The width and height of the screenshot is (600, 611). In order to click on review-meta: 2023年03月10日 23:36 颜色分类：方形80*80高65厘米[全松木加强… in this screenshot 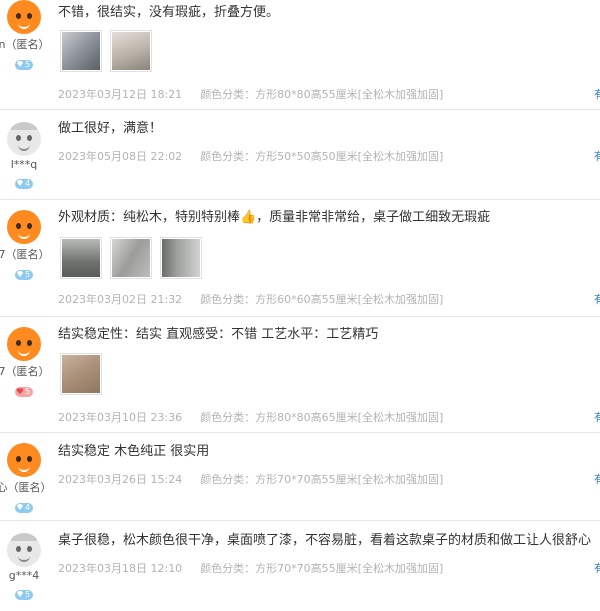, I will do `click(250, 417)`.